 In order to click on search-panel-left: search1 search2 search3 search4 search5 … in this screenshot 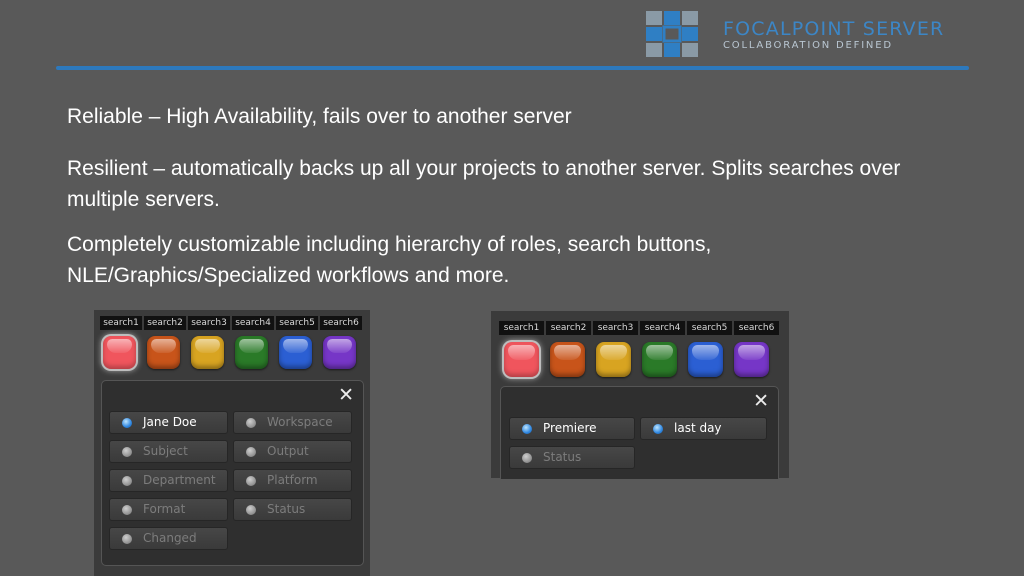, I will do `click(232, 443)`.